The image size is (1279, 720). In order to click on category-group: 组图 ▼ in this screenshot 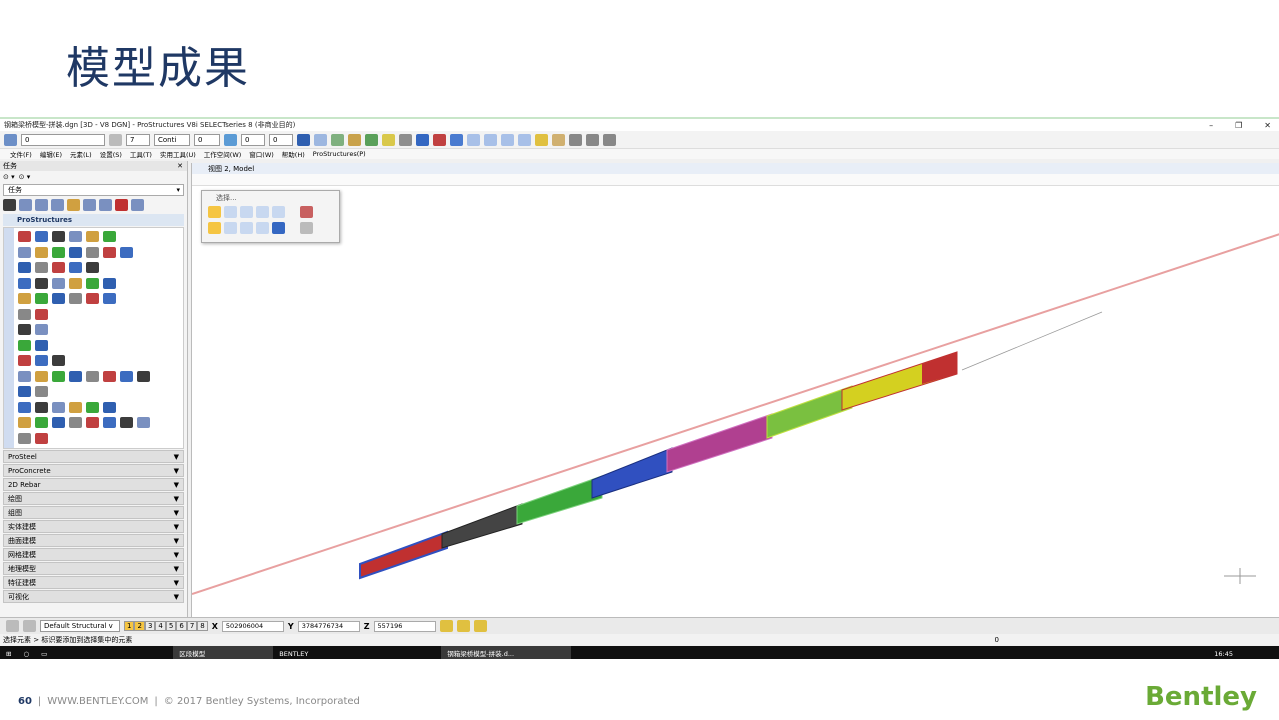, I will do `click(93, 512)`.